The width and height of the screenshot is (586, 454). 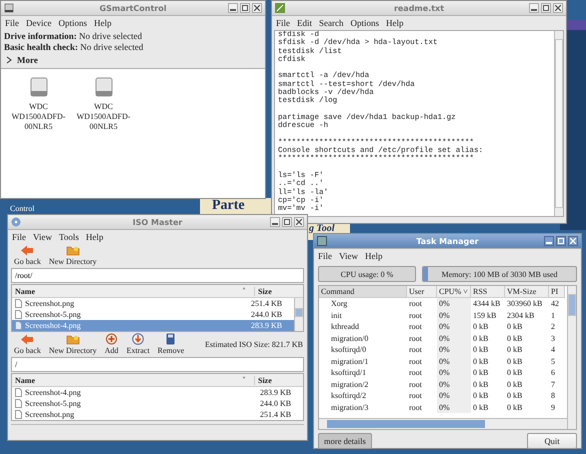 I want to click on file-name: Screenshot-4.png, so click(x=53, y=325).